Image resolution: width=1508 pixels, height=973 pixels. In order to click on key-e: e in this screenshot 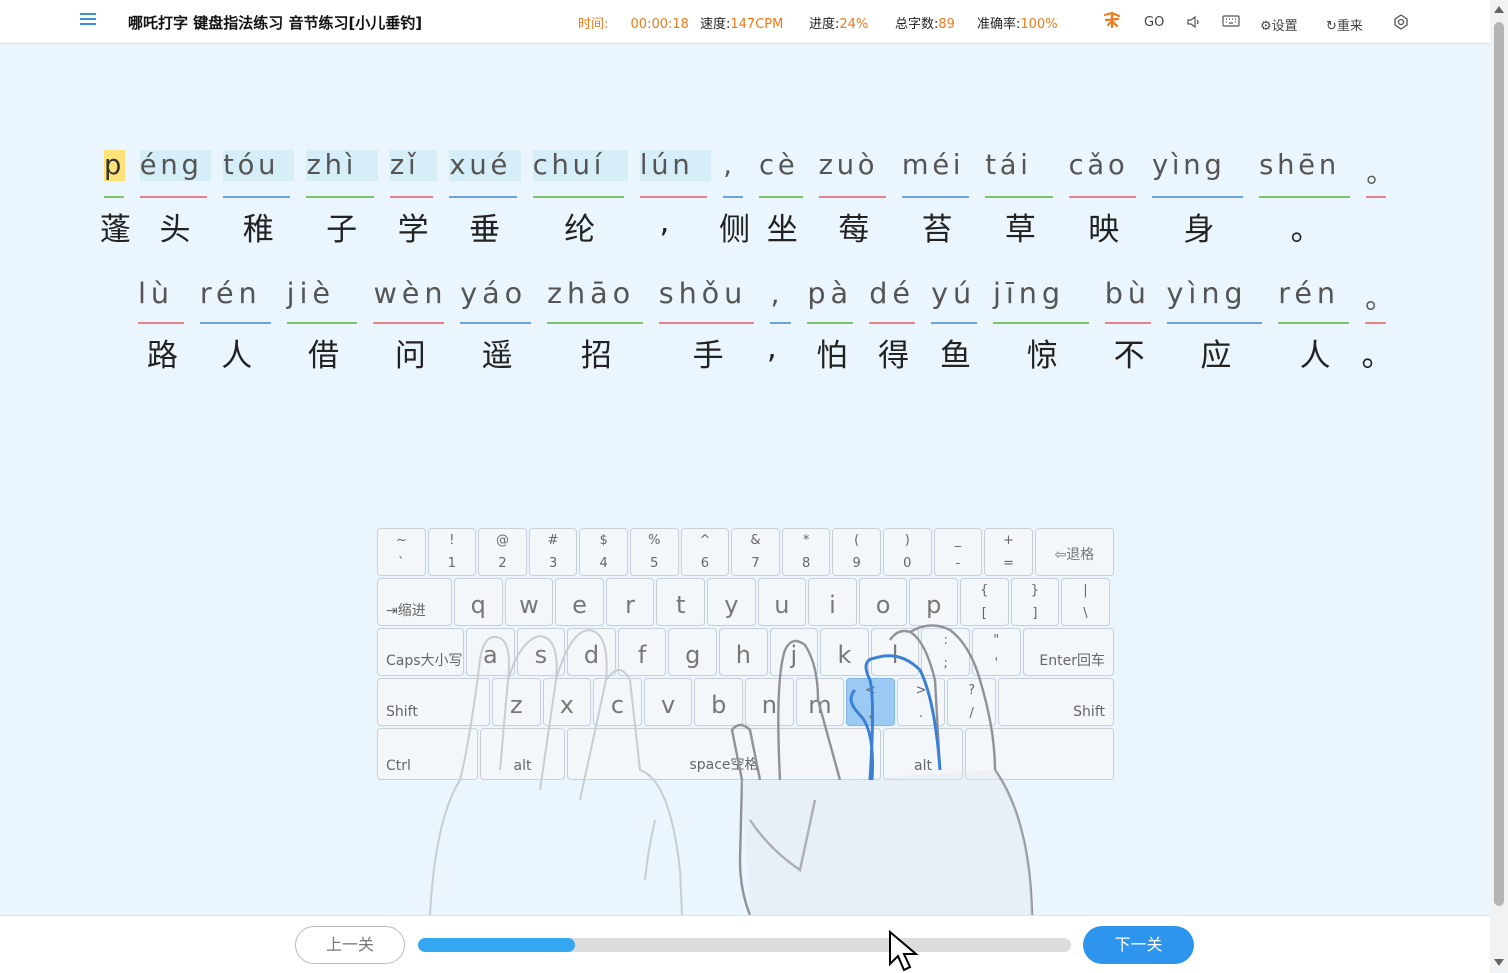, I will do `click(579, 602)`.